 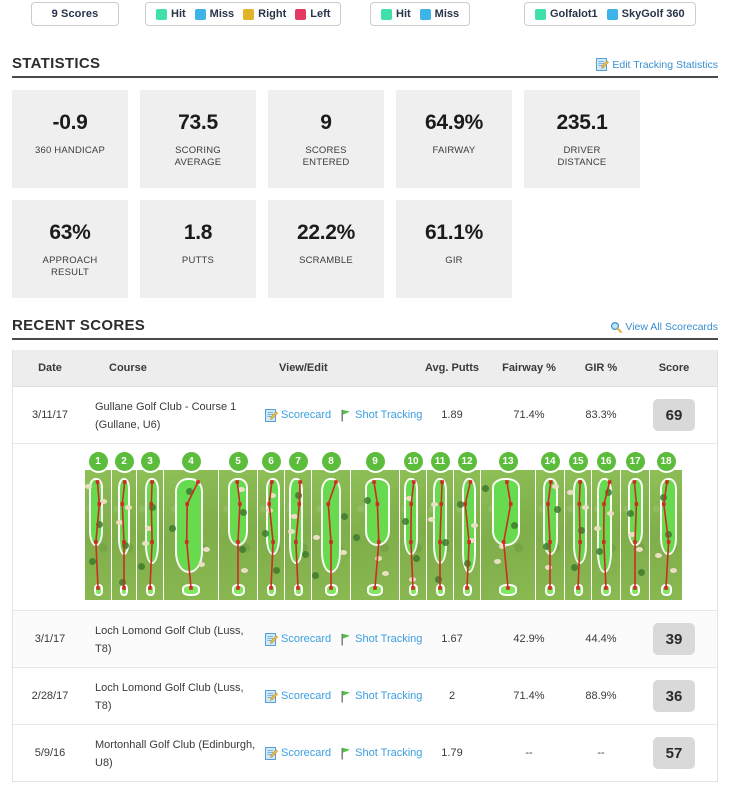 What do you see at coordinates (454, 139) in the screenshot?
I see `stat-tile-fairway: 64.9% FAIRWAY` at bounding box center [454, 139].